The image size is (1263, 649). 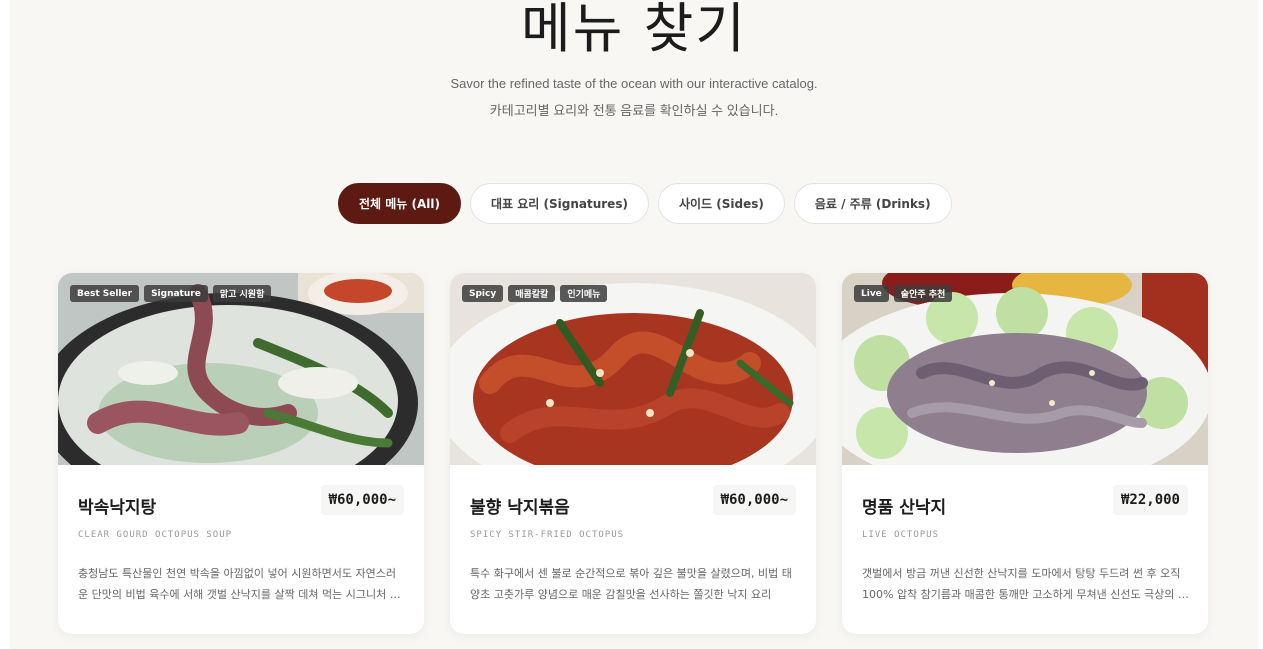 What do you see at coordinates (105, 293) in the screenshot?
I see `badge: Best Seller` at bounding box center [105, 293].